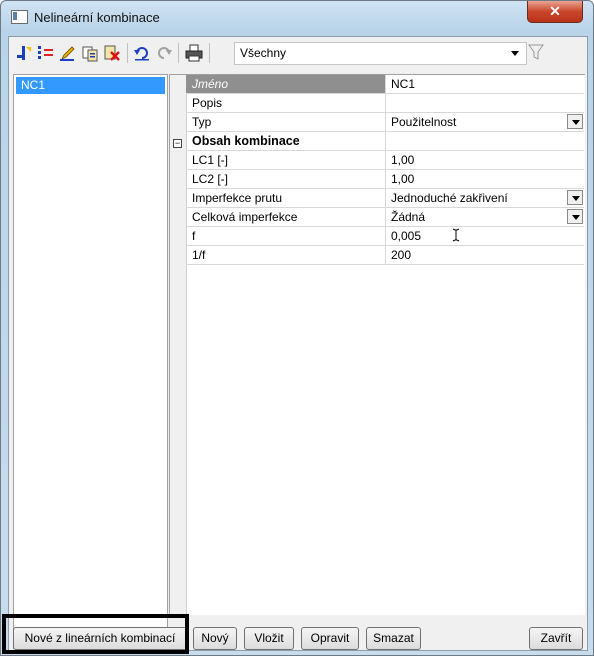 This screenshot has width=594, height=656. What do you see at coordinates (555, 12) in the screenshot?
I see `close-window-button: ✕` at bounding box center [555, 12].